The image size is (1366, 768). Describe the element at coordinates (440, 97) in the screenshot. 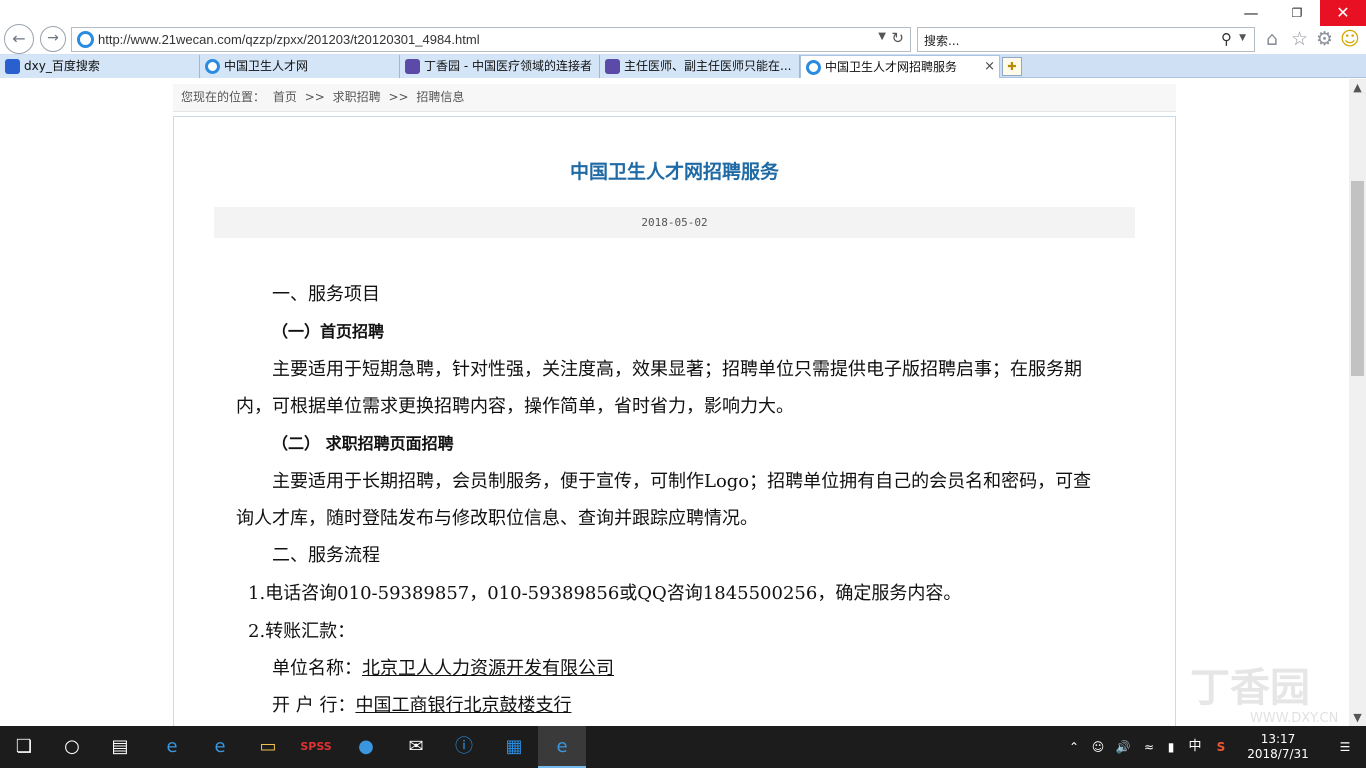

I see `breadcrumb-recruit-link: 招聘信息` at that location.